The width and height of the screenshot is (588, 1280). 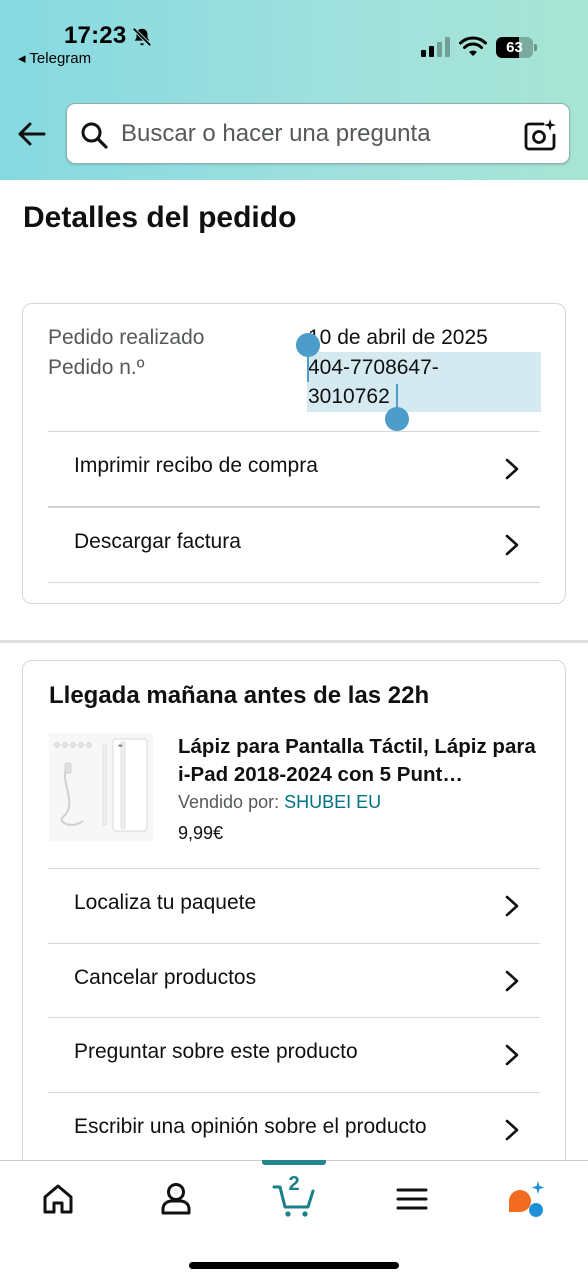 I want to click on back-arrow-icon, so click(x=32, y=134).